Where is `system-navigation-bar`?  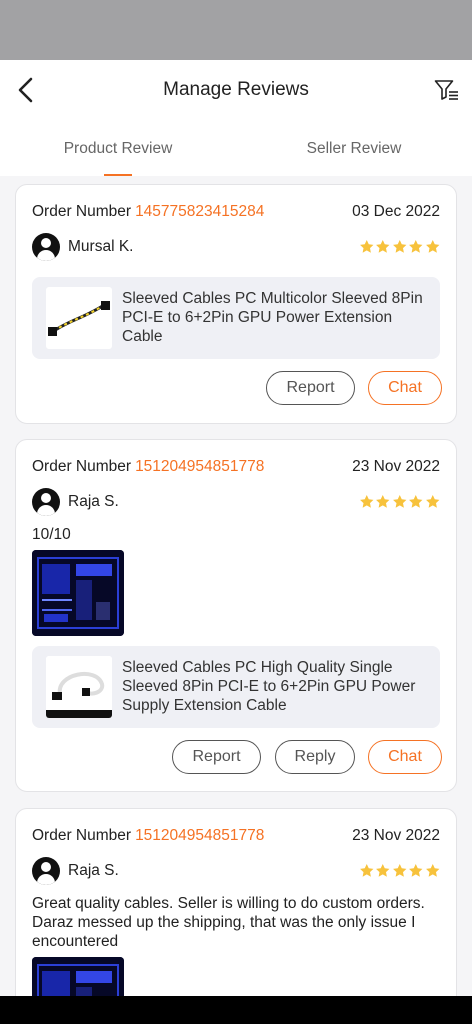 system-navigation-bar is located at coordinates (236, 1010).